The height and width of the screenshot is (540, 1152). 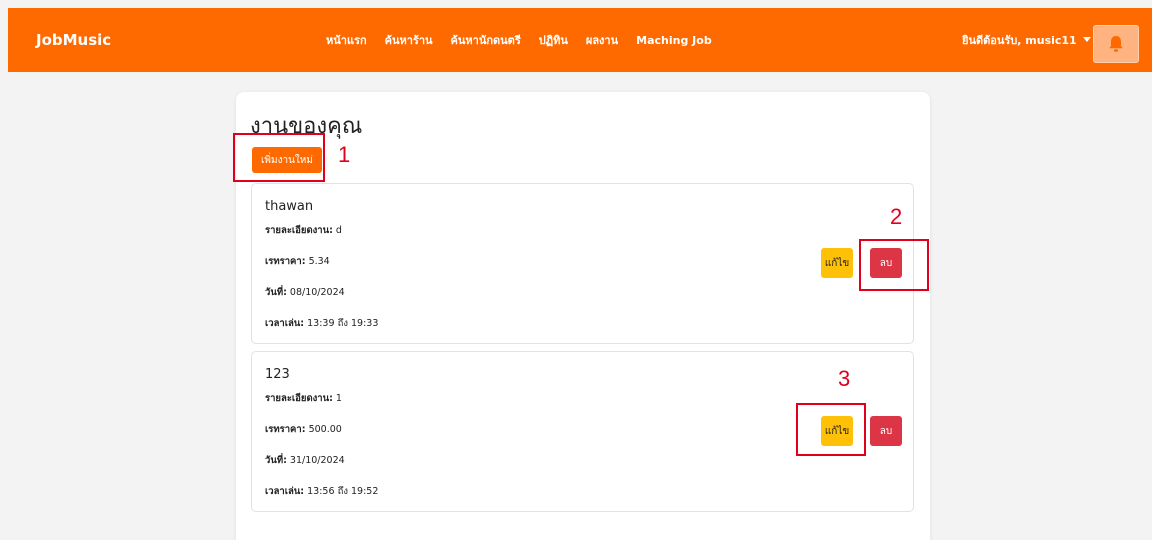 I want to click on job-date-value: 31/10/2024, so click(x=317, y=460).